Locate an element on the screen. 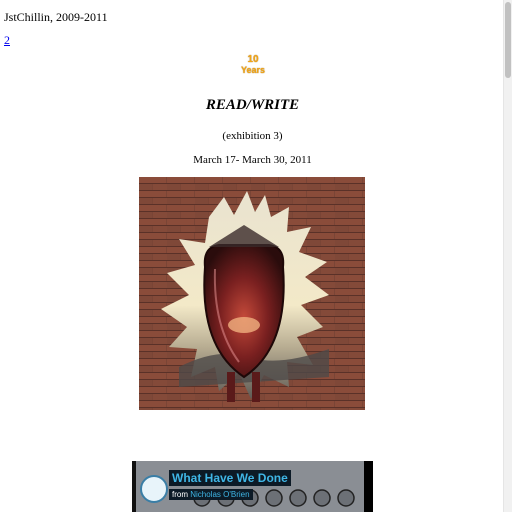  vertical-scrollbar is located at coordinates (507, 256).